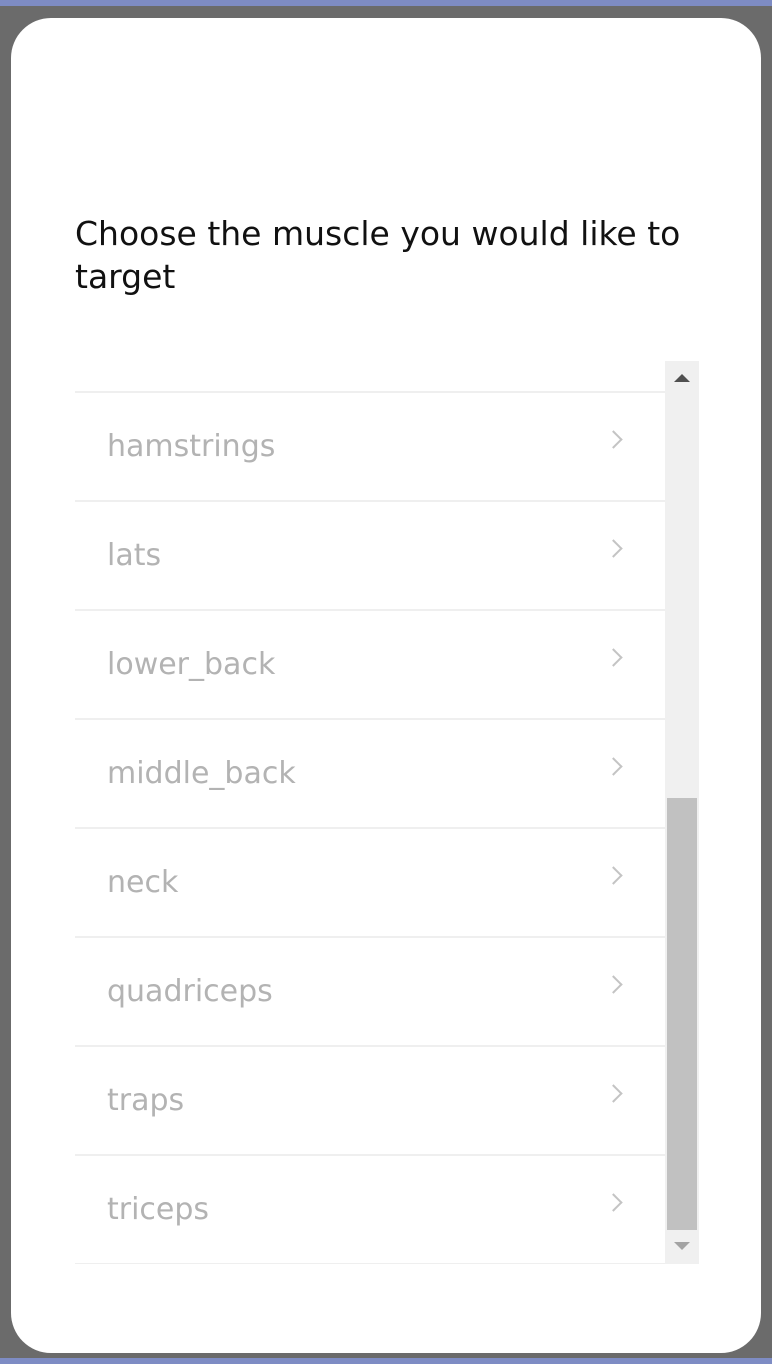 This screenshot has width=772, height=1364. I want to click on list-item-lats: lats, so click(370, 556).